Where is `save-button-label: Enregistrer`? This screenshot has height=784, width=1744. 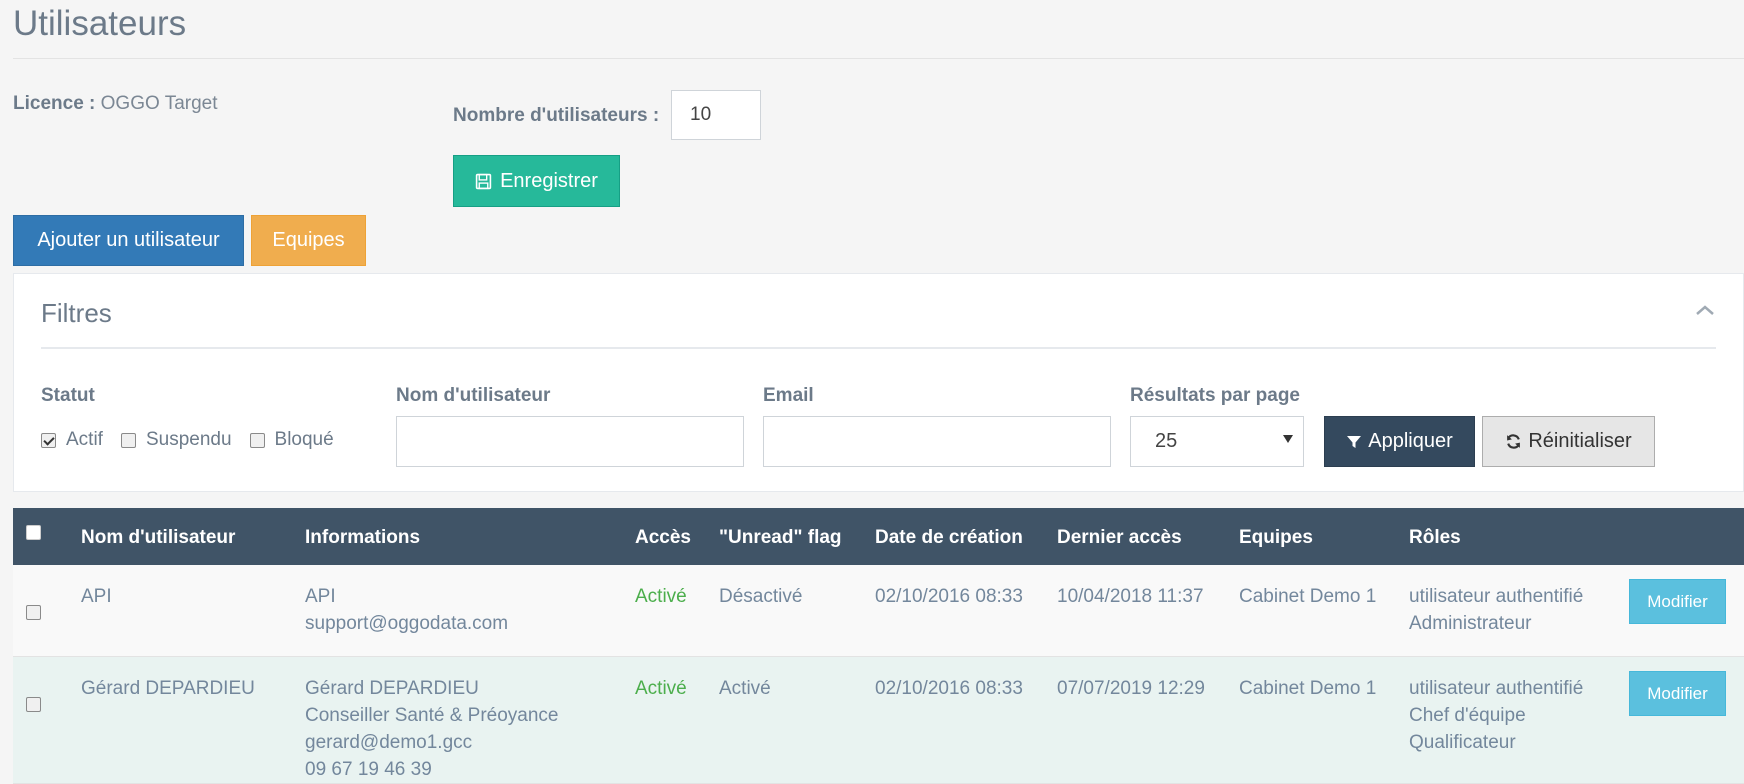
save-button-label: Enregistrer is located at coordinates (549, 180).